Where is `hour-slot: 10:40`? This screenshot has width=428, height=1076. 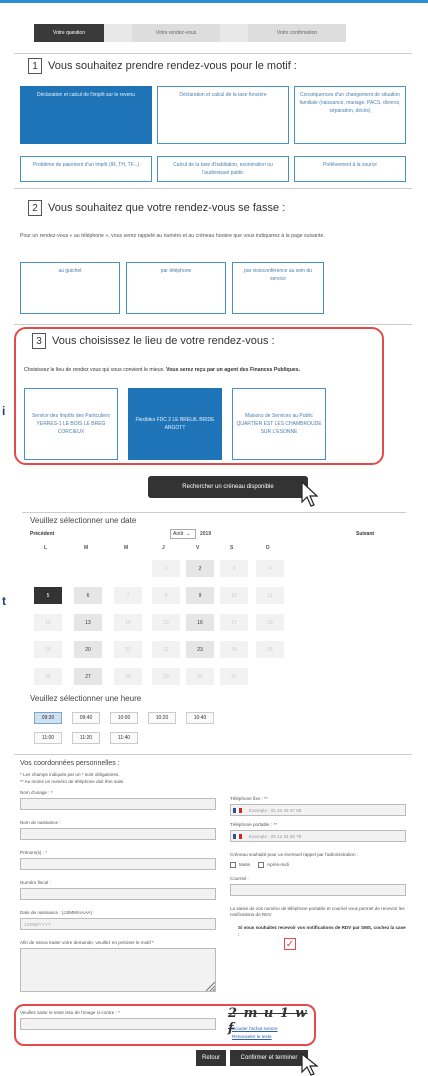 hour-slot: 10:40 is located at coordinates (200, 718).